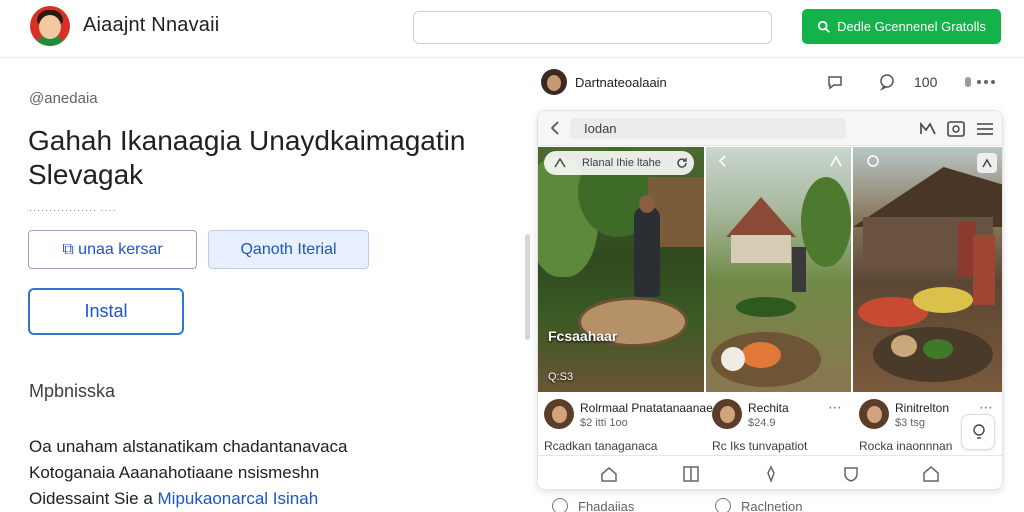 The image size is (1024, 512). Describe the element at coordinates (873, 161) in the screenshot. I see `timer-icon` at that location.